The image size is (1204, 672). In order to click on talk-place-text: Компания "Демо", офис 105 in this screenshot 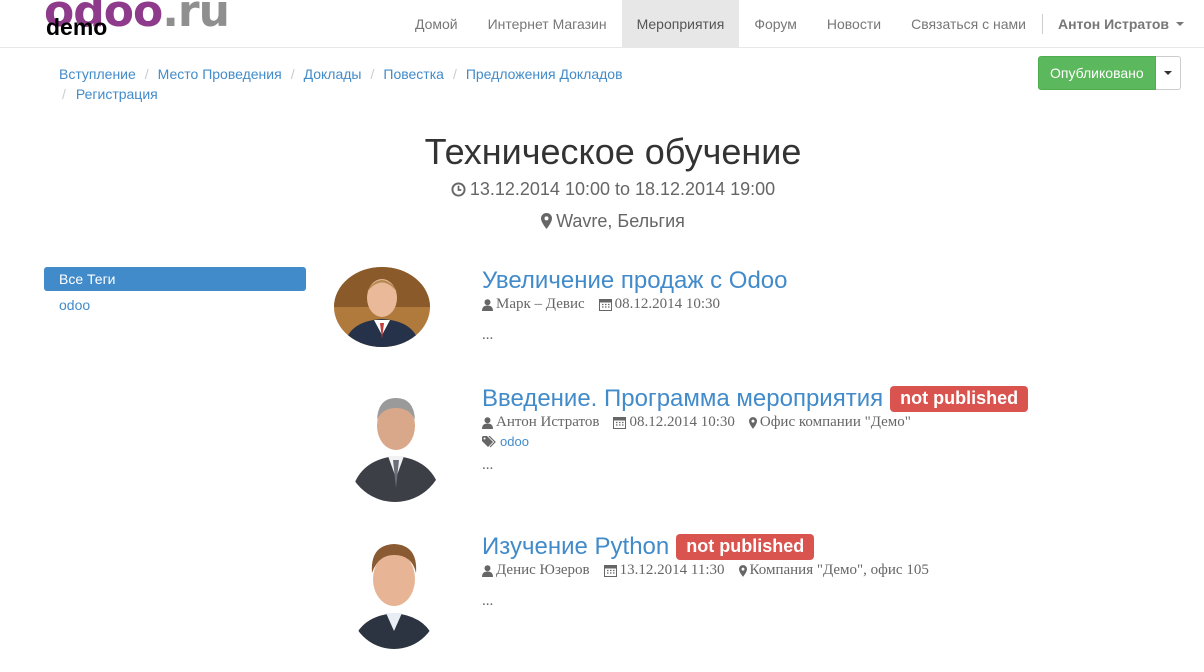, I will do `click(839, 570)`.